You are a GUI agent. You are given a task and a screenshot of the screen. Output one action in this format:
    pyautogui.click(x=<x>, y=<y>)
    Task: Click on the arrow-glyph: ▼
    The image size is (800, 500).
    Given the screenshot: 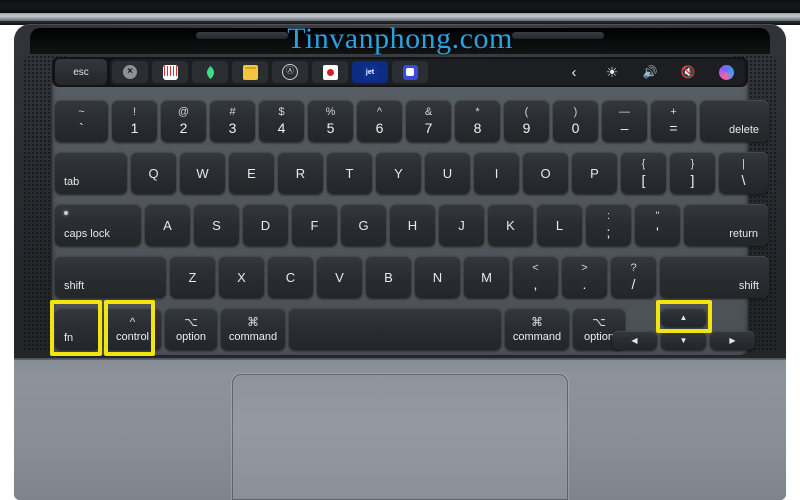 What is the action you would take?
    pyautogui.click(x=683, y=340)
    